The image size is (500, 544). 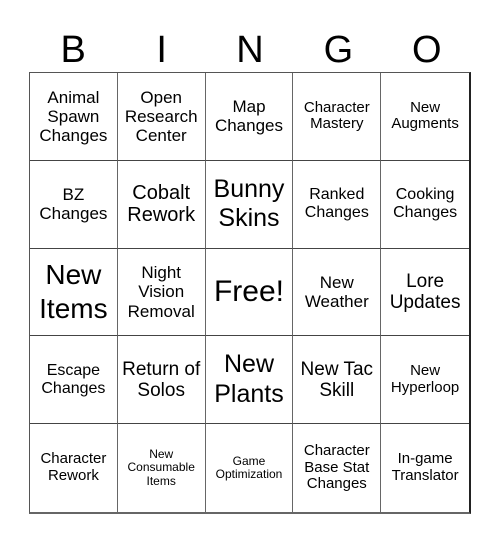 What do you see at coordinates (161, 380) in the screenshot?
I see `bingo-cell: Return of Solos` at bounding box center [161, 380].